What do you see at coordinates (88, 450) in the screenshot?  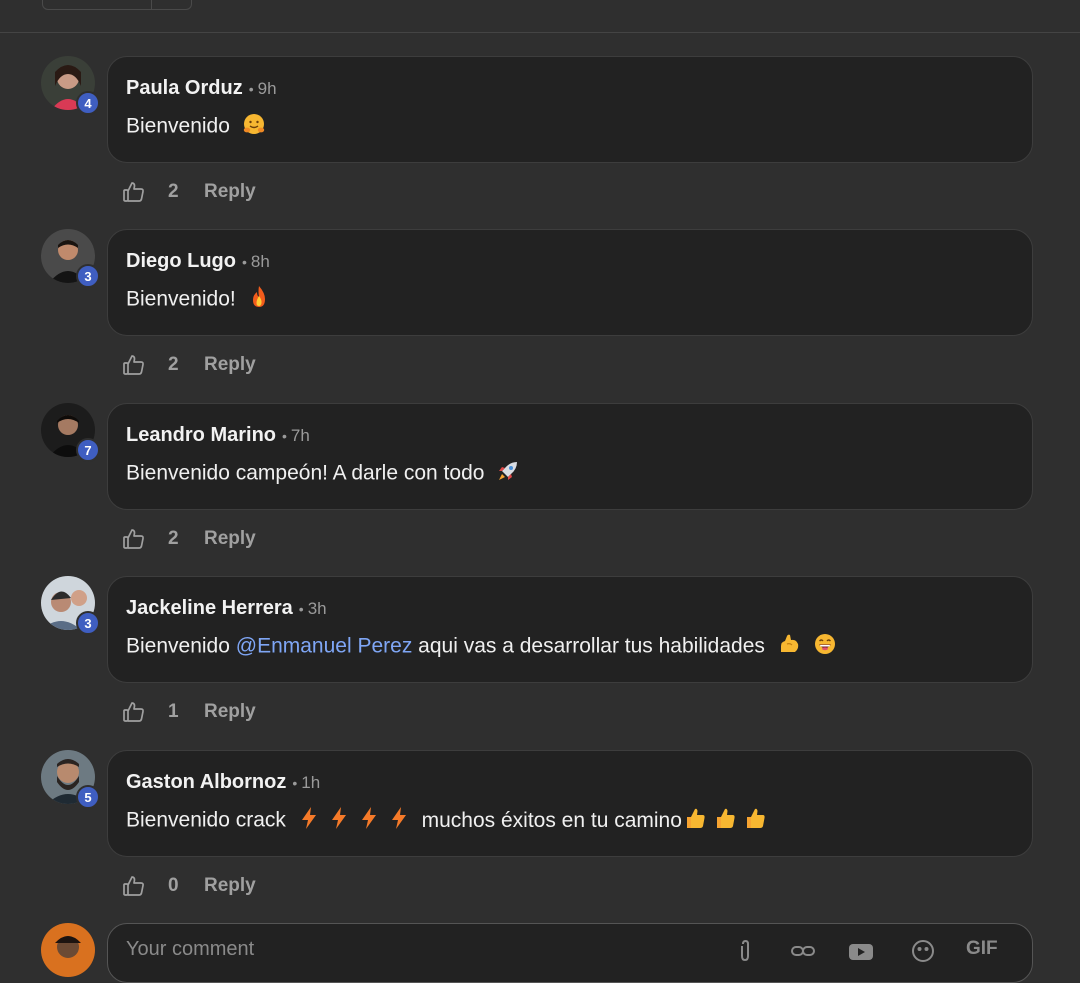 I see `level-badge: 7` at bounding box center [88, 450].